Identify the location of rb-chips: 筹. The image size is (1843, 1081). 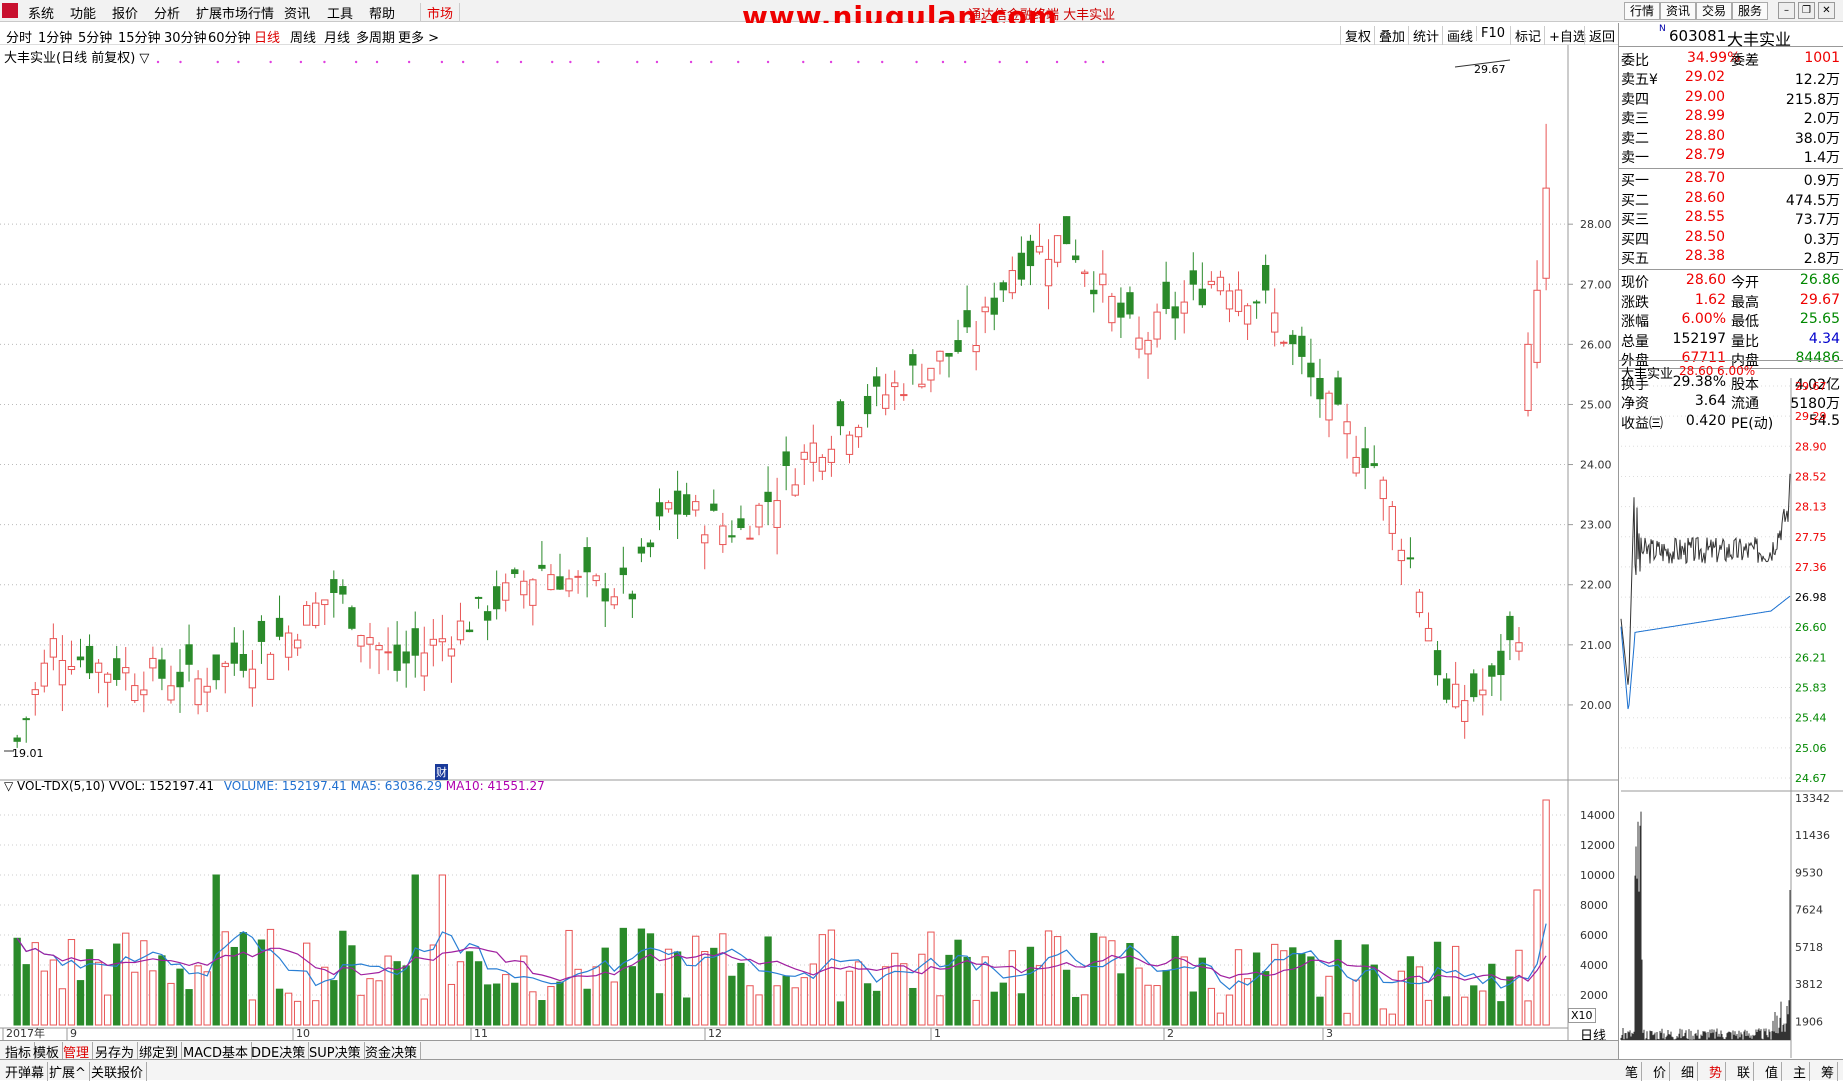
(1828, 1071).